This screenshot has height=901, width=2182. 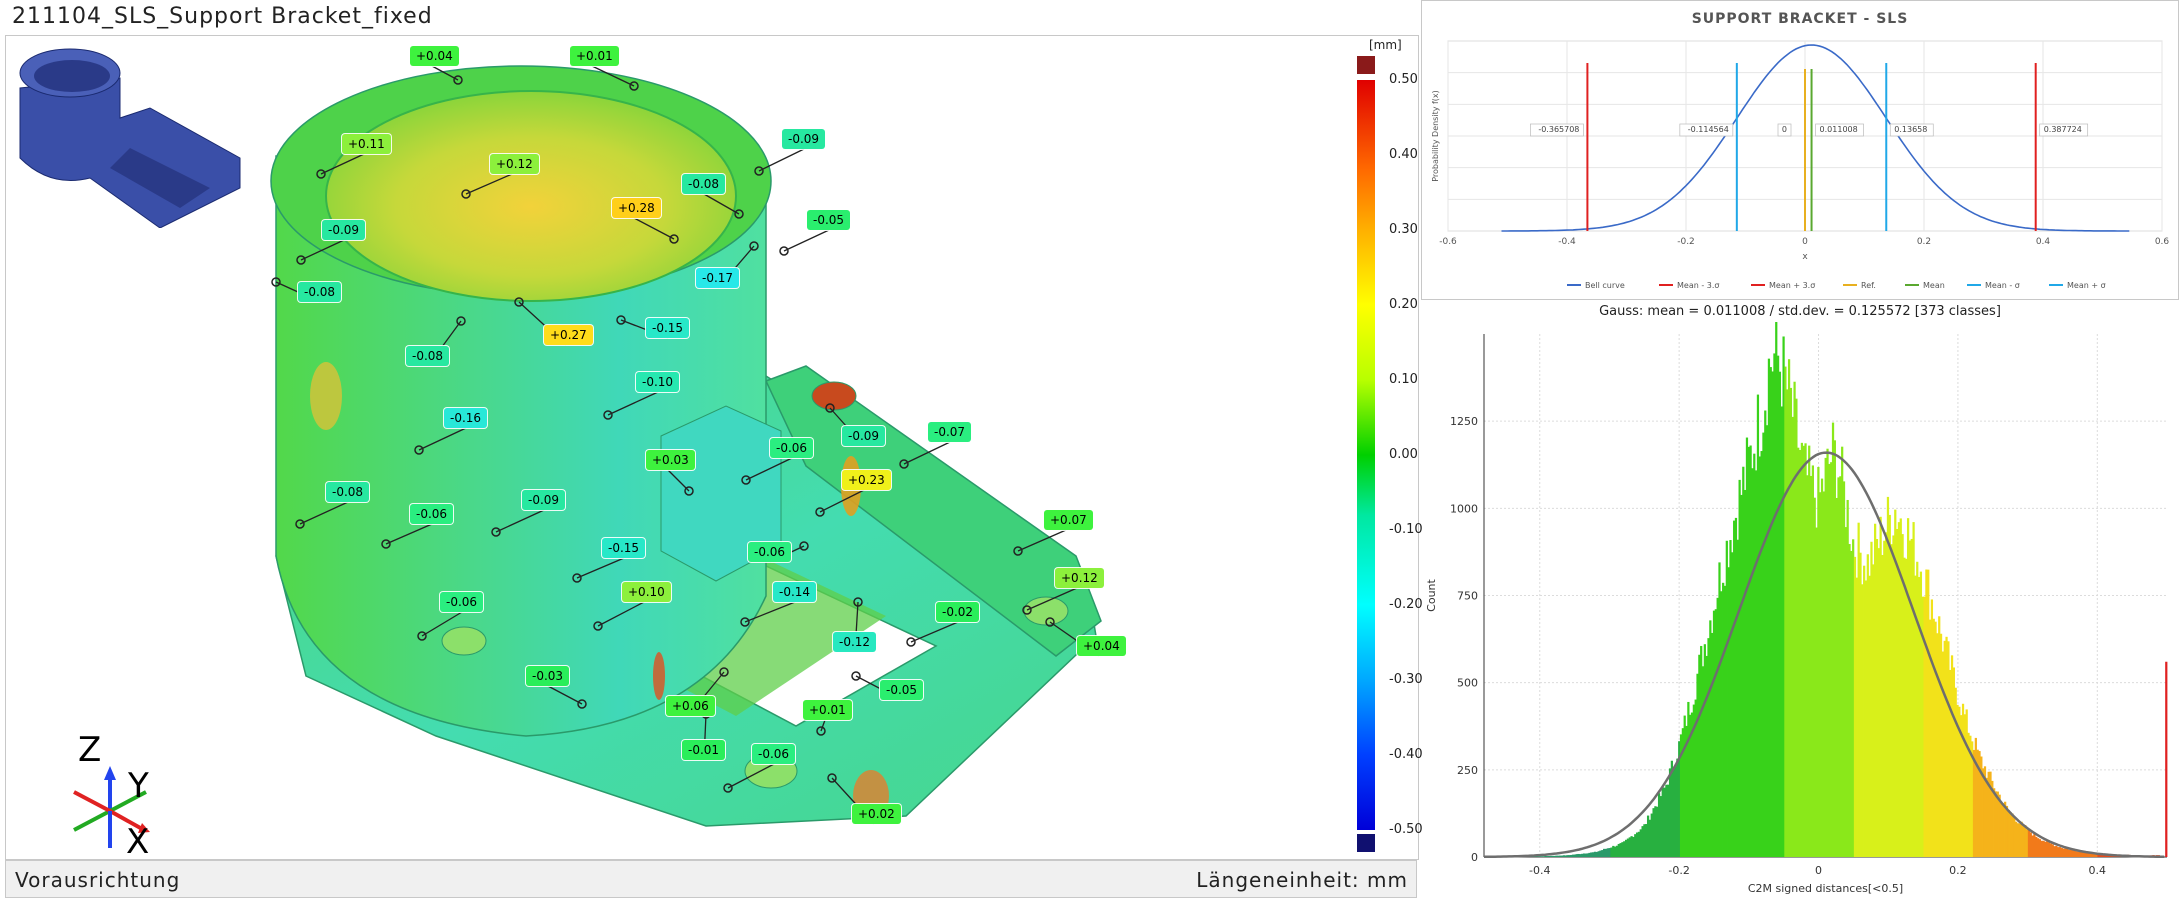 I want to click on deviation-callout: +0.27, so click(x=568, y=335).